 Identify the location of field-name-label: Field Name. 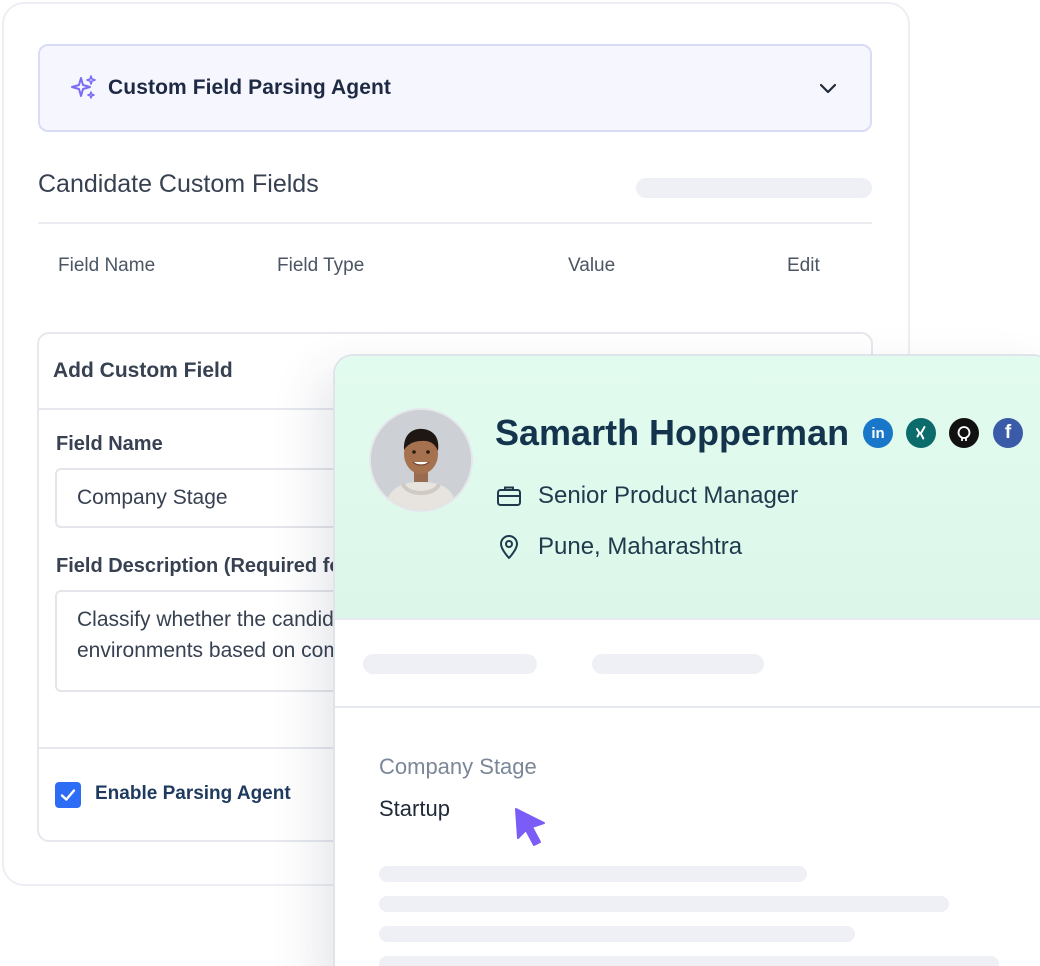
(109, 444).